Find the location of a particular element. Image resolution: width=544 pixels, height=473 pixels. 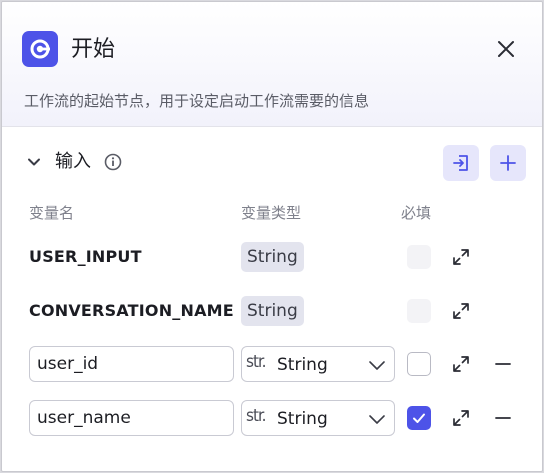

column-header-type: 变量类型 is located at coordinates (271, 213).